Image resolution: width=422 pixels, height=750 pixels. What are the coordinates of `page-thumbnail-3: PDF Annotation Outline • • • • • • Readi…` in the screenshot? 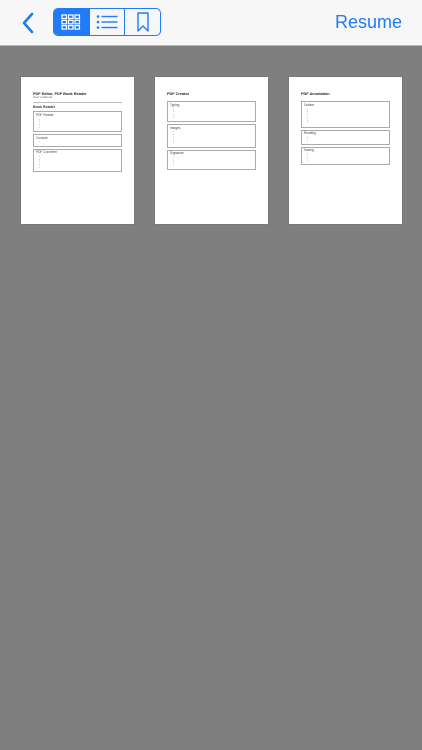 It's located at (345, 150).